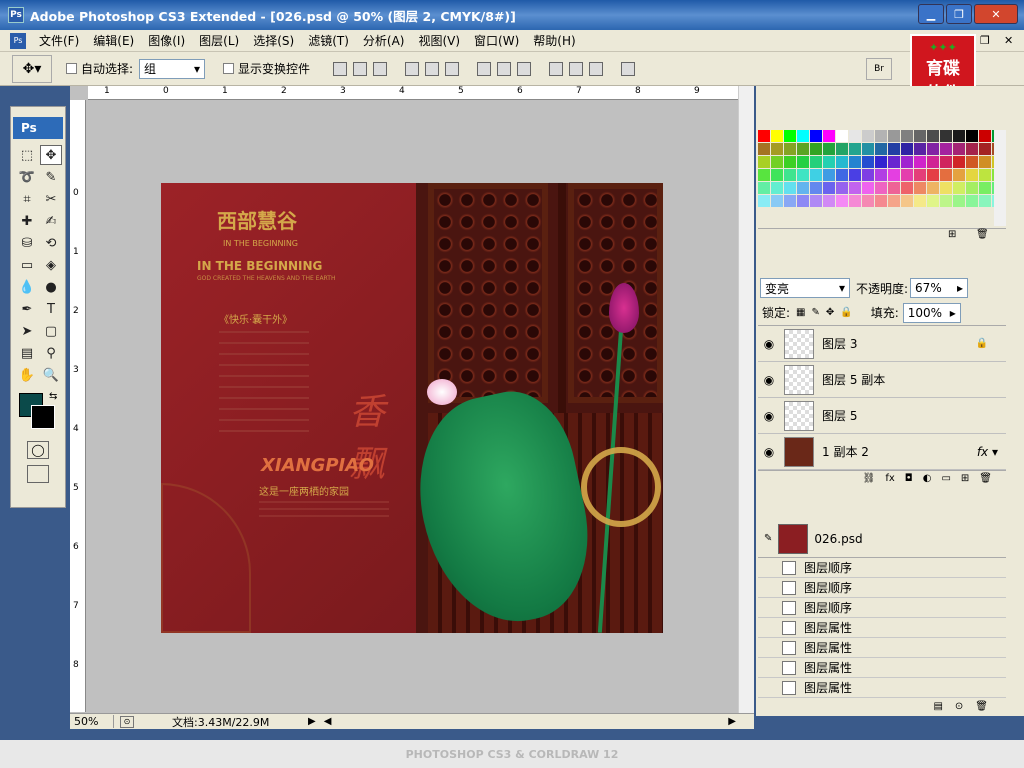 This screenshot has width=1024, height=768. Describe the element at coordinates (959, 14) in the screenshot. I see `maximize-button: ❐` at that location.